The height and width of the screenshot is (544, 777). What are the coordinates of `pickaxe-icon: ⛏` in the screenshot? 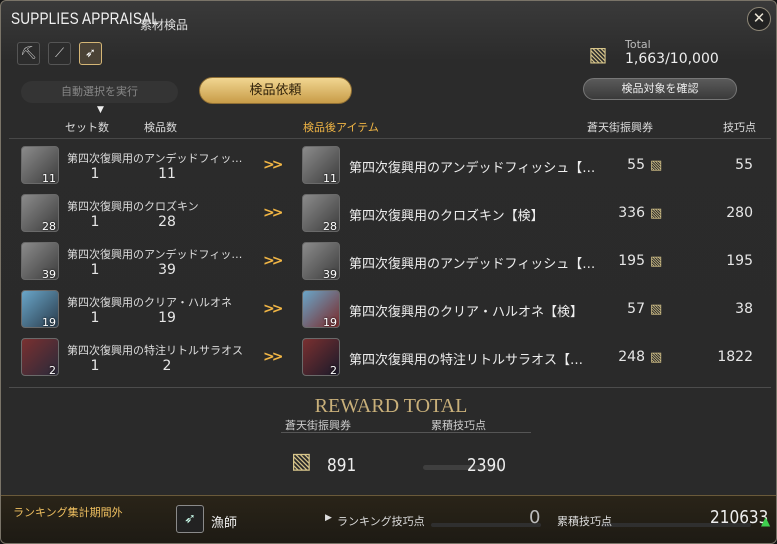 It's located at (28, 53).